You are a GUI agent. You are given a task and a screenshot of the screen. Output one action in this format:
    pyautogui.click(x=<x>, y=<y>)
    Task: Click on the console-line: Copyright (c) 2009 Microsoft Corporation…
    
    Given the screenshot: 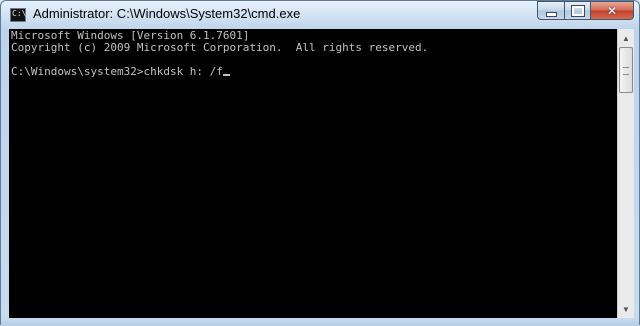 What is the action you would take?
    pyautogui.click(x=220, y=47)
    